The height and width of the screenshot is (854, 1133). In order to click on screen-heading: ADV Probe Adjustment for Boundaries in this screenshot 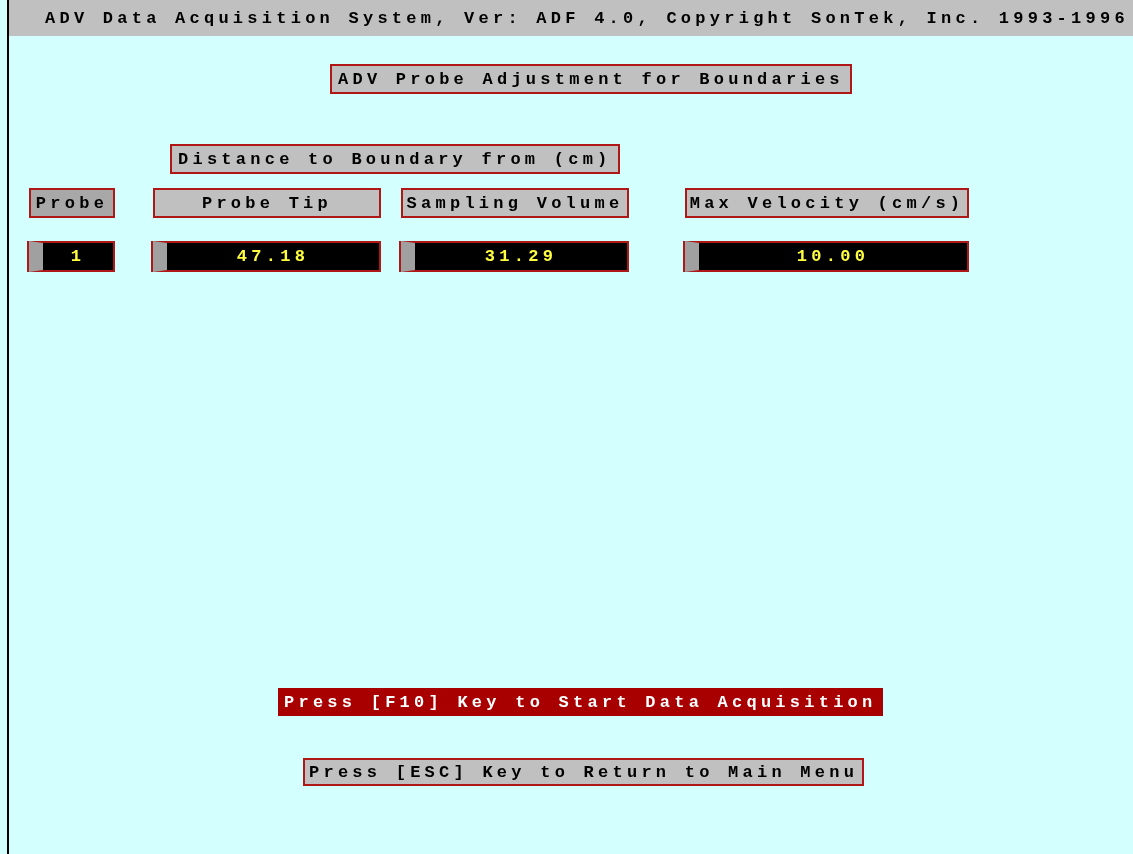, I will do `click(591, 79)`.